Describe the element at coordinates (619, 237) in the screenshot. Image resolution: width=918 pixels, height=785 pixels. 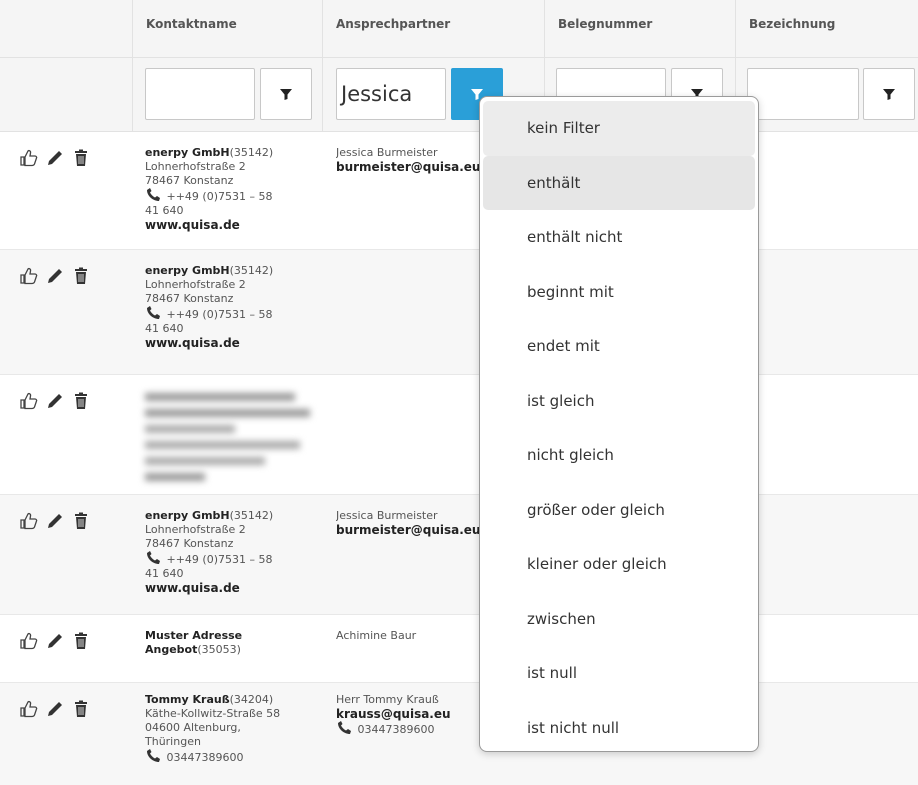
I see `menu-item-enthaelt-nicht: enthält nicht` at that location.